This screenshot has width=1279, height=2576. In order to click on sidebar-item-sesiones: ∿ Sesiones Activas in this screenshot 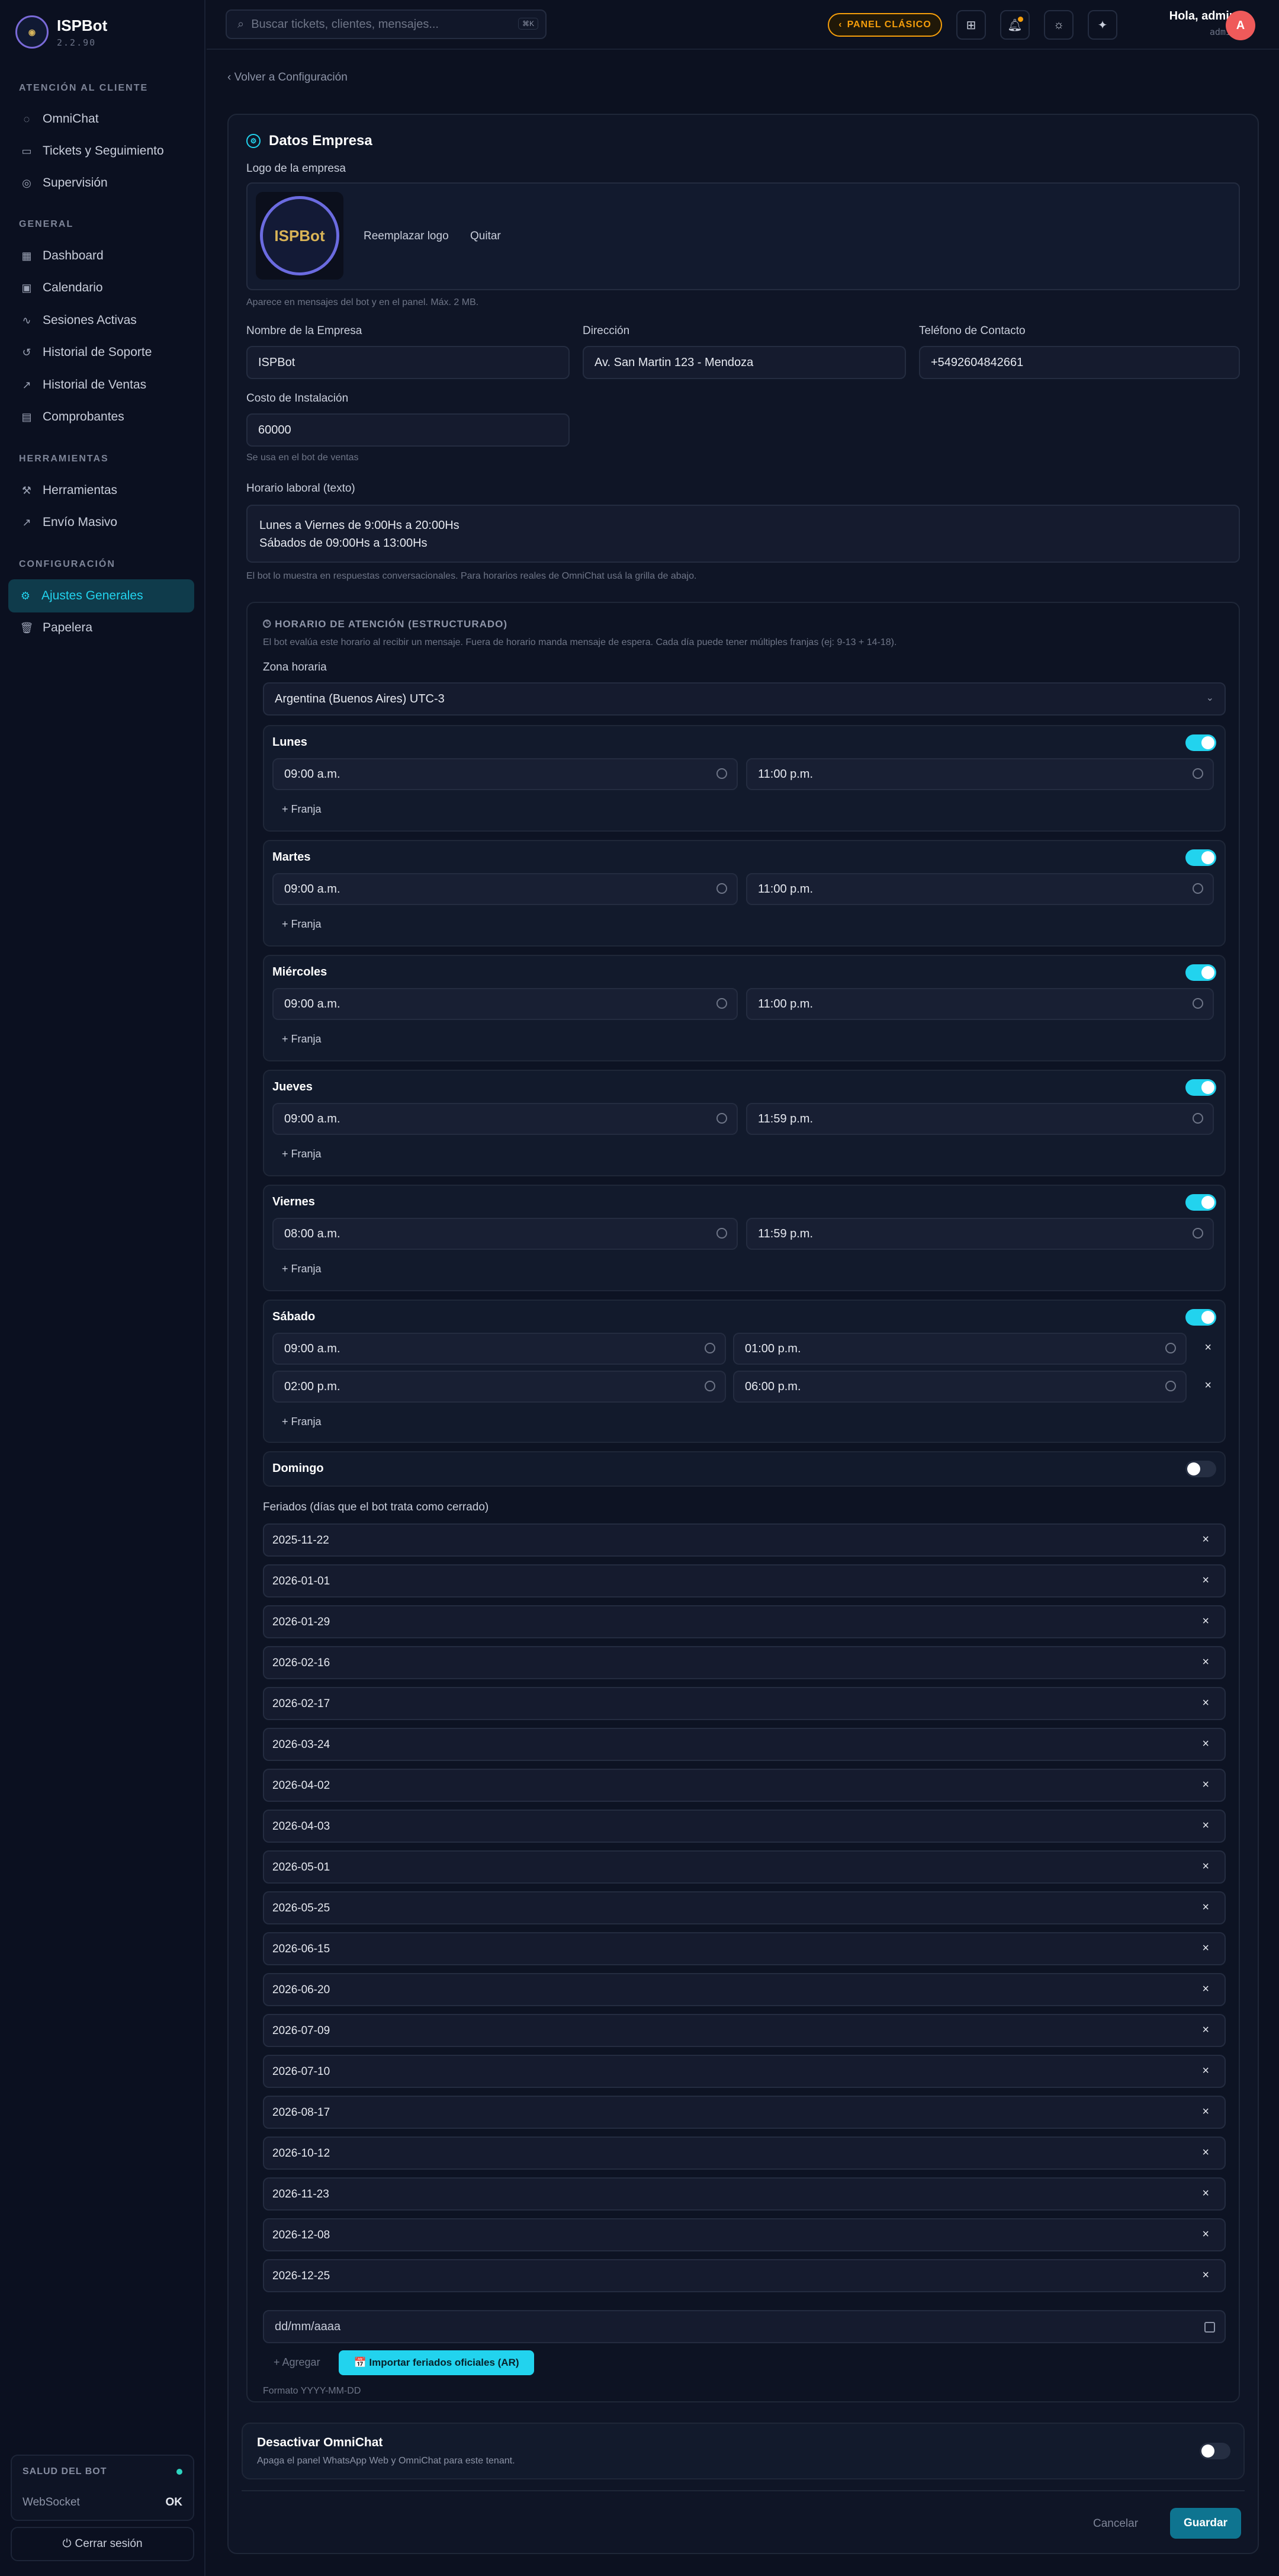, I will do `click(102, 320)`.